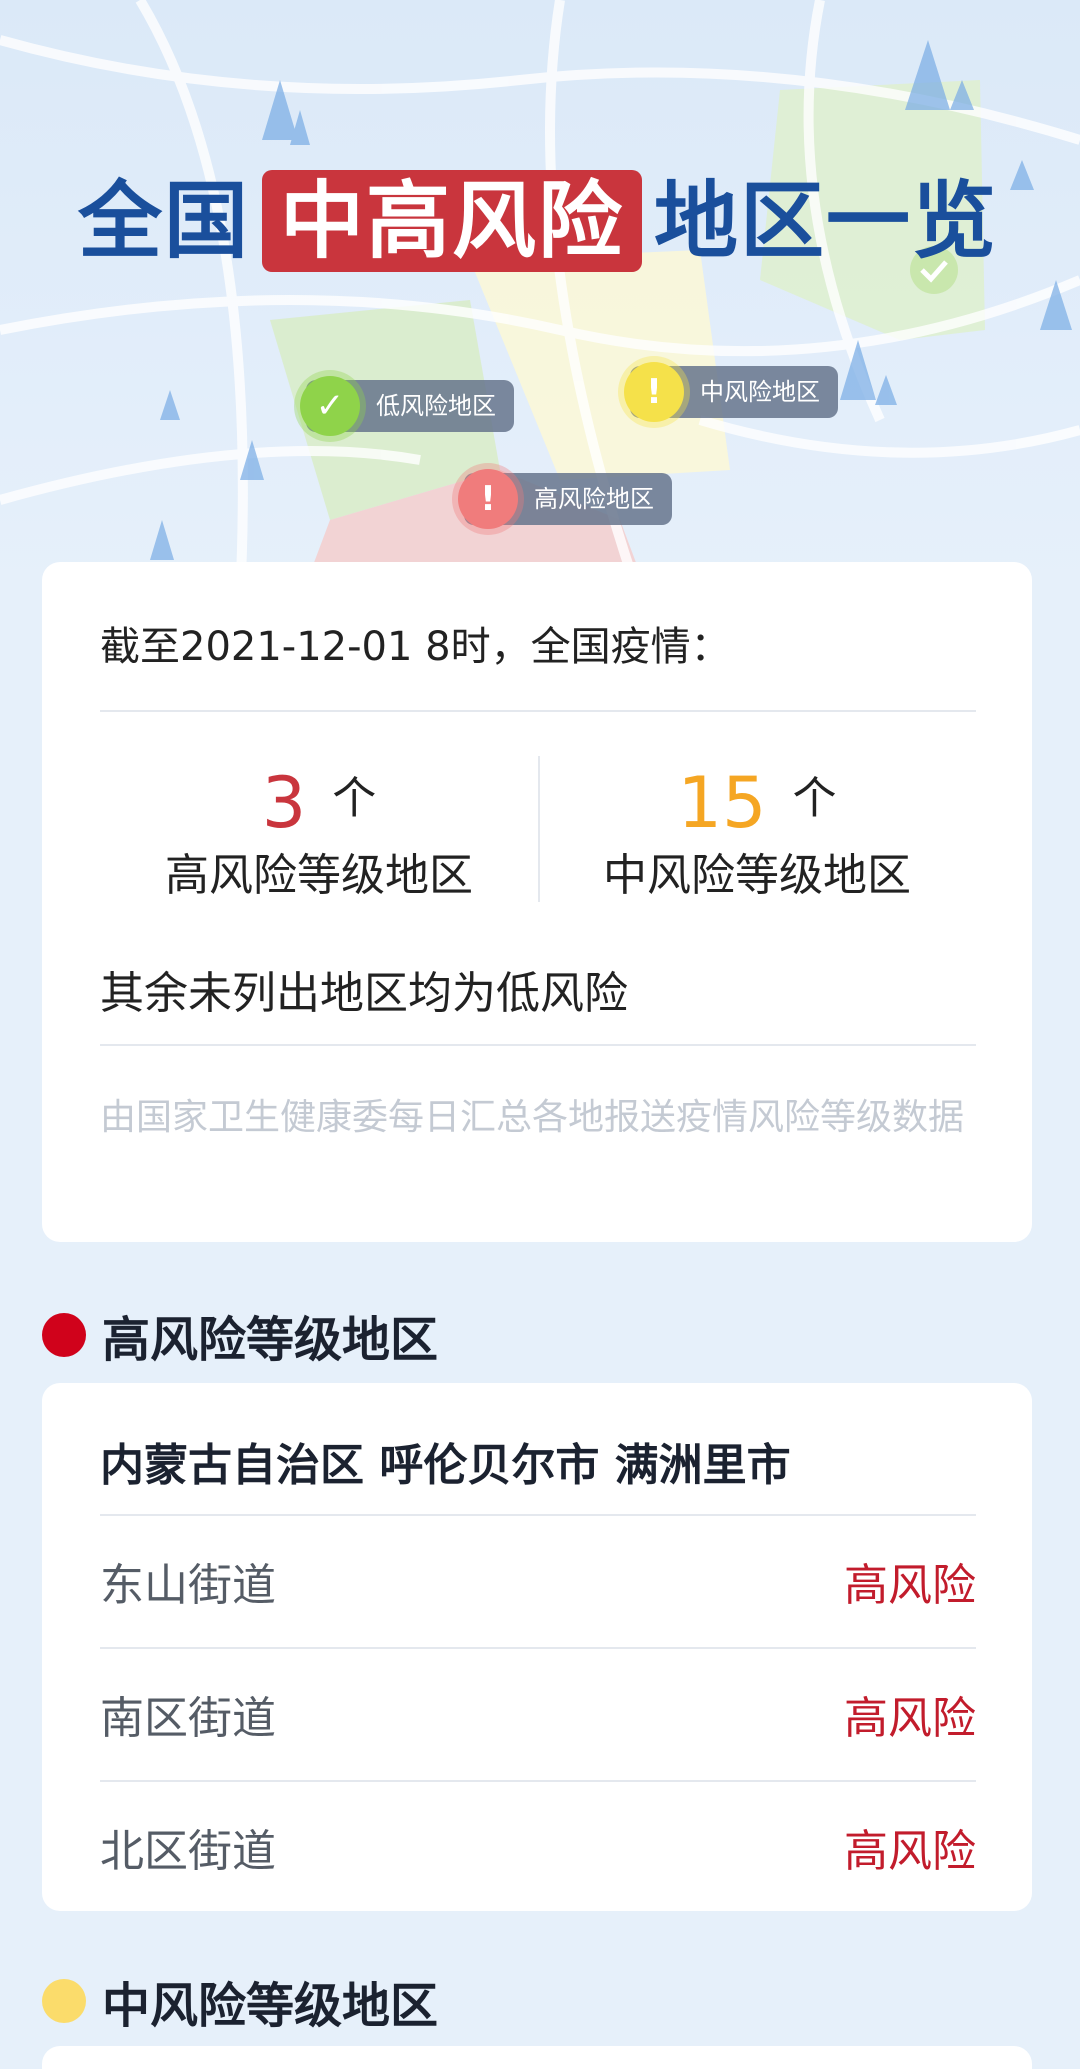 The width and height of the screenshot is (1080, 2069). I want to click on mid-risk-section-title: 中风险等级地区, so click(240, 2001).